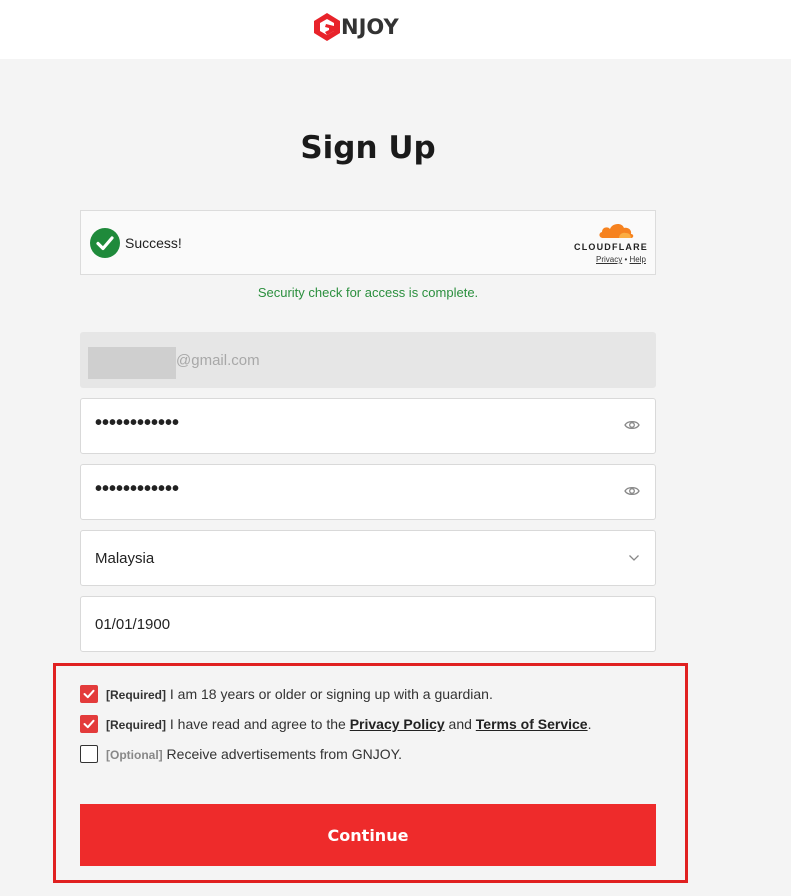 The width and height of the screenshot is (791, 896). I want to click on privacy-policy-link: Privacy Policy, so click(397, 724).